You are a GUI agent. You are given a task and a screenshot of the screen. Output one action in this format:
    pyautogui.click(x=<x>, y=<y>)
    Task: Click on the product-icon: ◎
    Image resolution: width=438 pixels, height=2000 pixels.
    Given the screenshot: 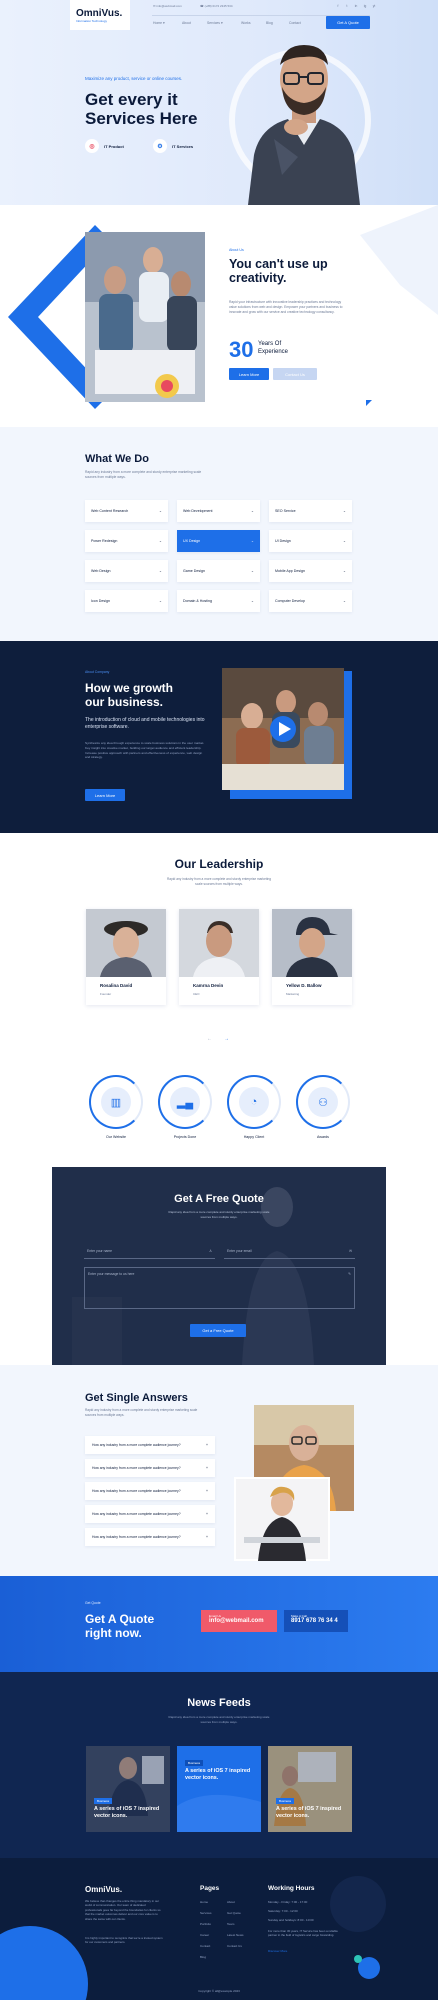 What is the action you would take?
    pyautogui.click(x=92, y=146)
    